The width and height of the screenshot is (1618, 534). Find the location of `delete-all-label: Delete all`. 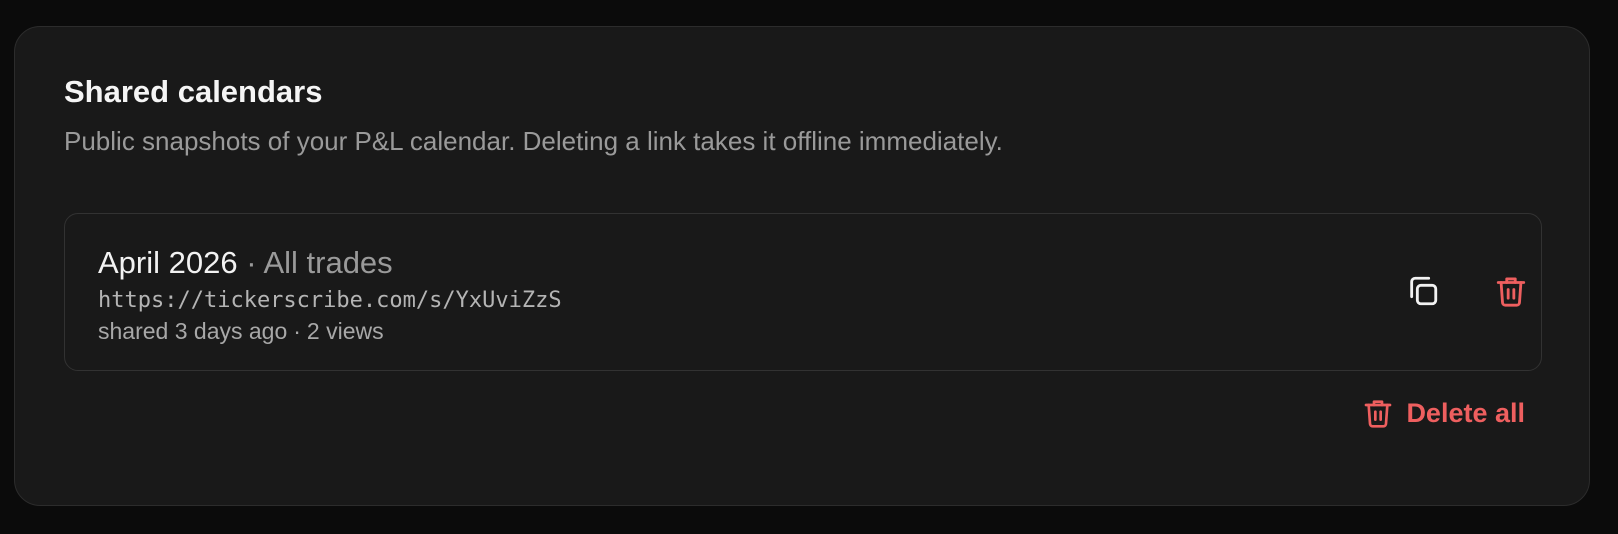

delete-all-label: Delete all is located at coordinates (1465, 412).